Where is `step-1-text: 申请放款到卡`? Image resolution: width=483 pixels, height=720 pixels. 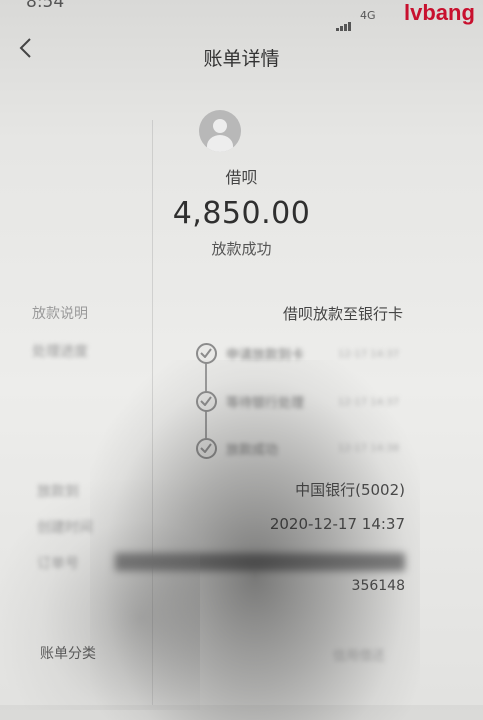 step-1-text: 申请放款到卡 is located at coordinates (265, 355).